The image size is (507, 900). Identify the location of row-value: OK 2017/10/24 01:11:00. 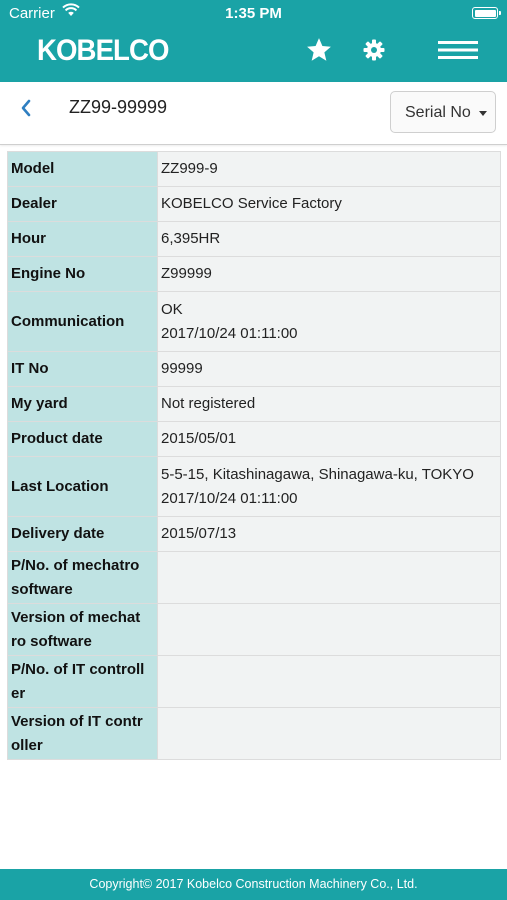
(329, 321).